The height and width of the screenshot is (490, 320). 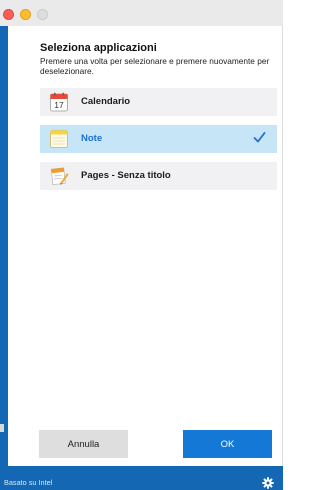 What do you see at coordinates (158, 139) in the screenshot?
I see `app-item-note: Note` at bounding box center [158, 139].